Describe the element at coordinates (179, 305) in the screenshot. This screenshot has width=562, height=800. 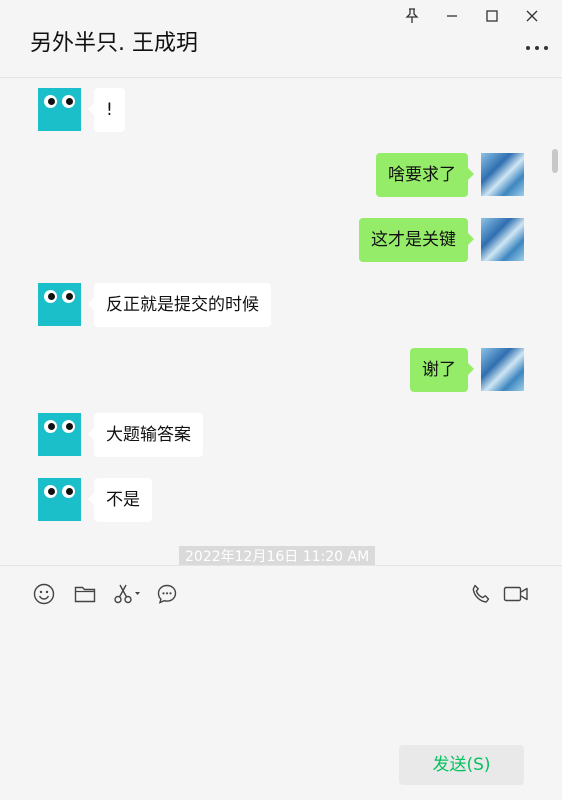
I see `incoming-message: 反正就是提交的时候` at that location.